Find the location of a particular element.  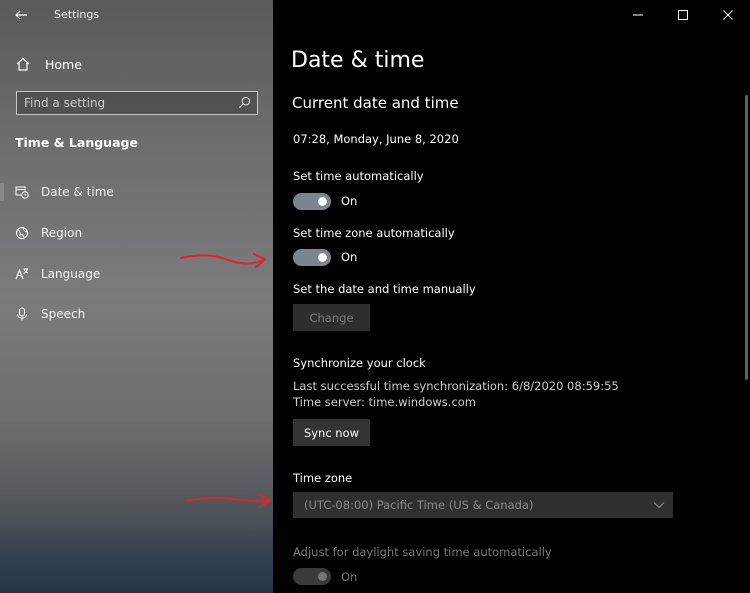

manual-datetime-label: Set the date and time manually is located at coordinates (384, 289).